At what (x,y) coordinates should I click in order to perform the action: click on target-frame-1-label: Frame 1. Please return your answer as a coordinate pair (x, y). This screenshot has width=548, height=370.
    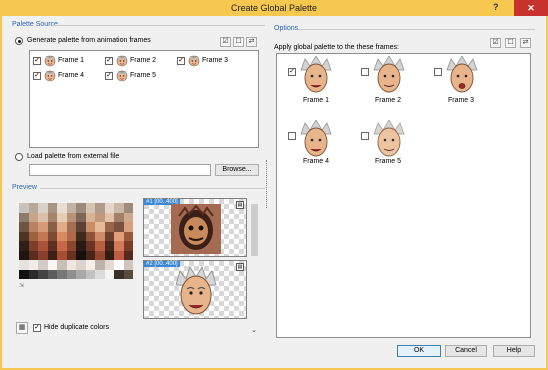
    Looking at the image, I should click on (316, 100).